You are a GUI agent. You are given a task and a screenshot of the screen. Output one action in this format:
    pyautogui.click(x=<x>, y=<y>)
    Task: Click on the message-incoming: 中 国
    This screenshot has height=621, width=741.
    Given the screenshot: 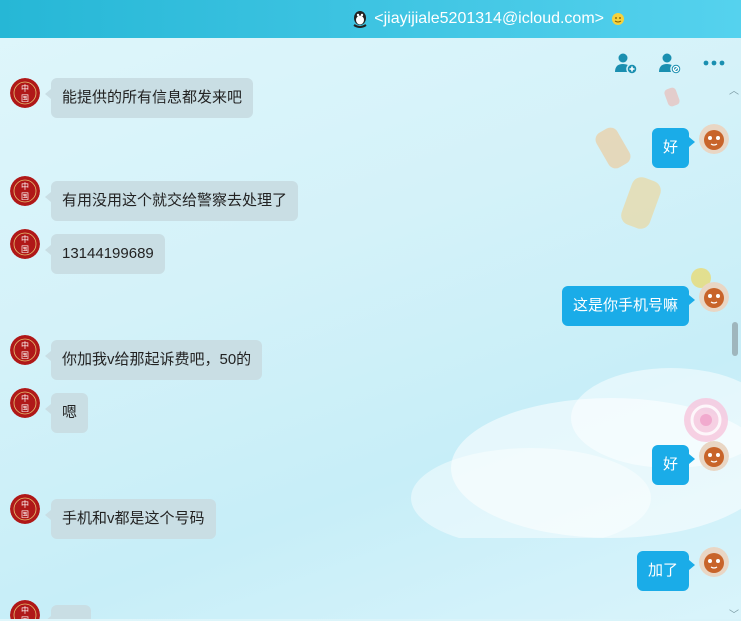 What is the action you would take?
    pyautogui.click(x=50, y=609)
    